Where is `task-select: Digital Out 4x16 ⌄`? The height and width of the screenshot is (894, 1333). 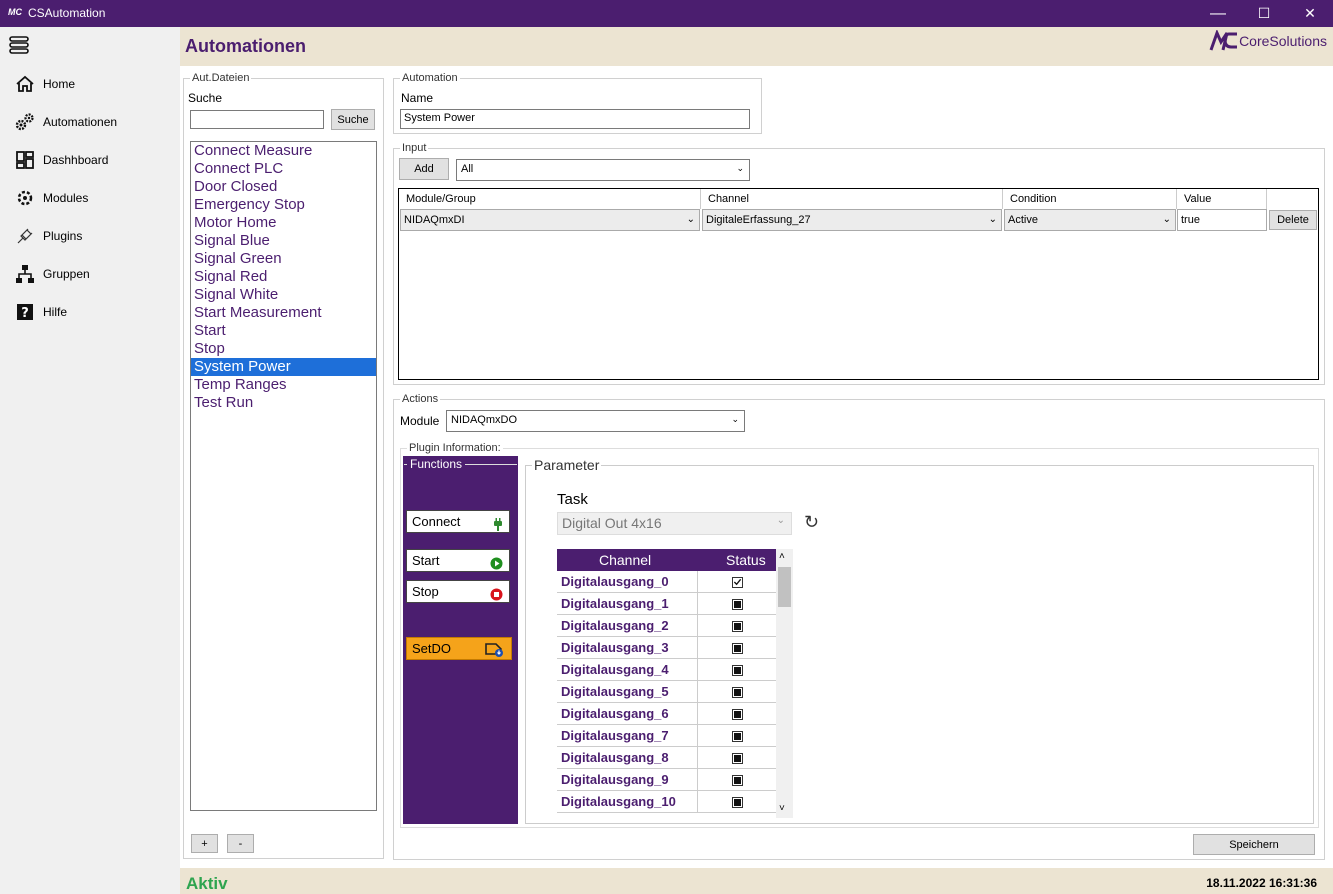 task-select: Digital Out 4x16 ⌄ is located at coordinates (674, 523).